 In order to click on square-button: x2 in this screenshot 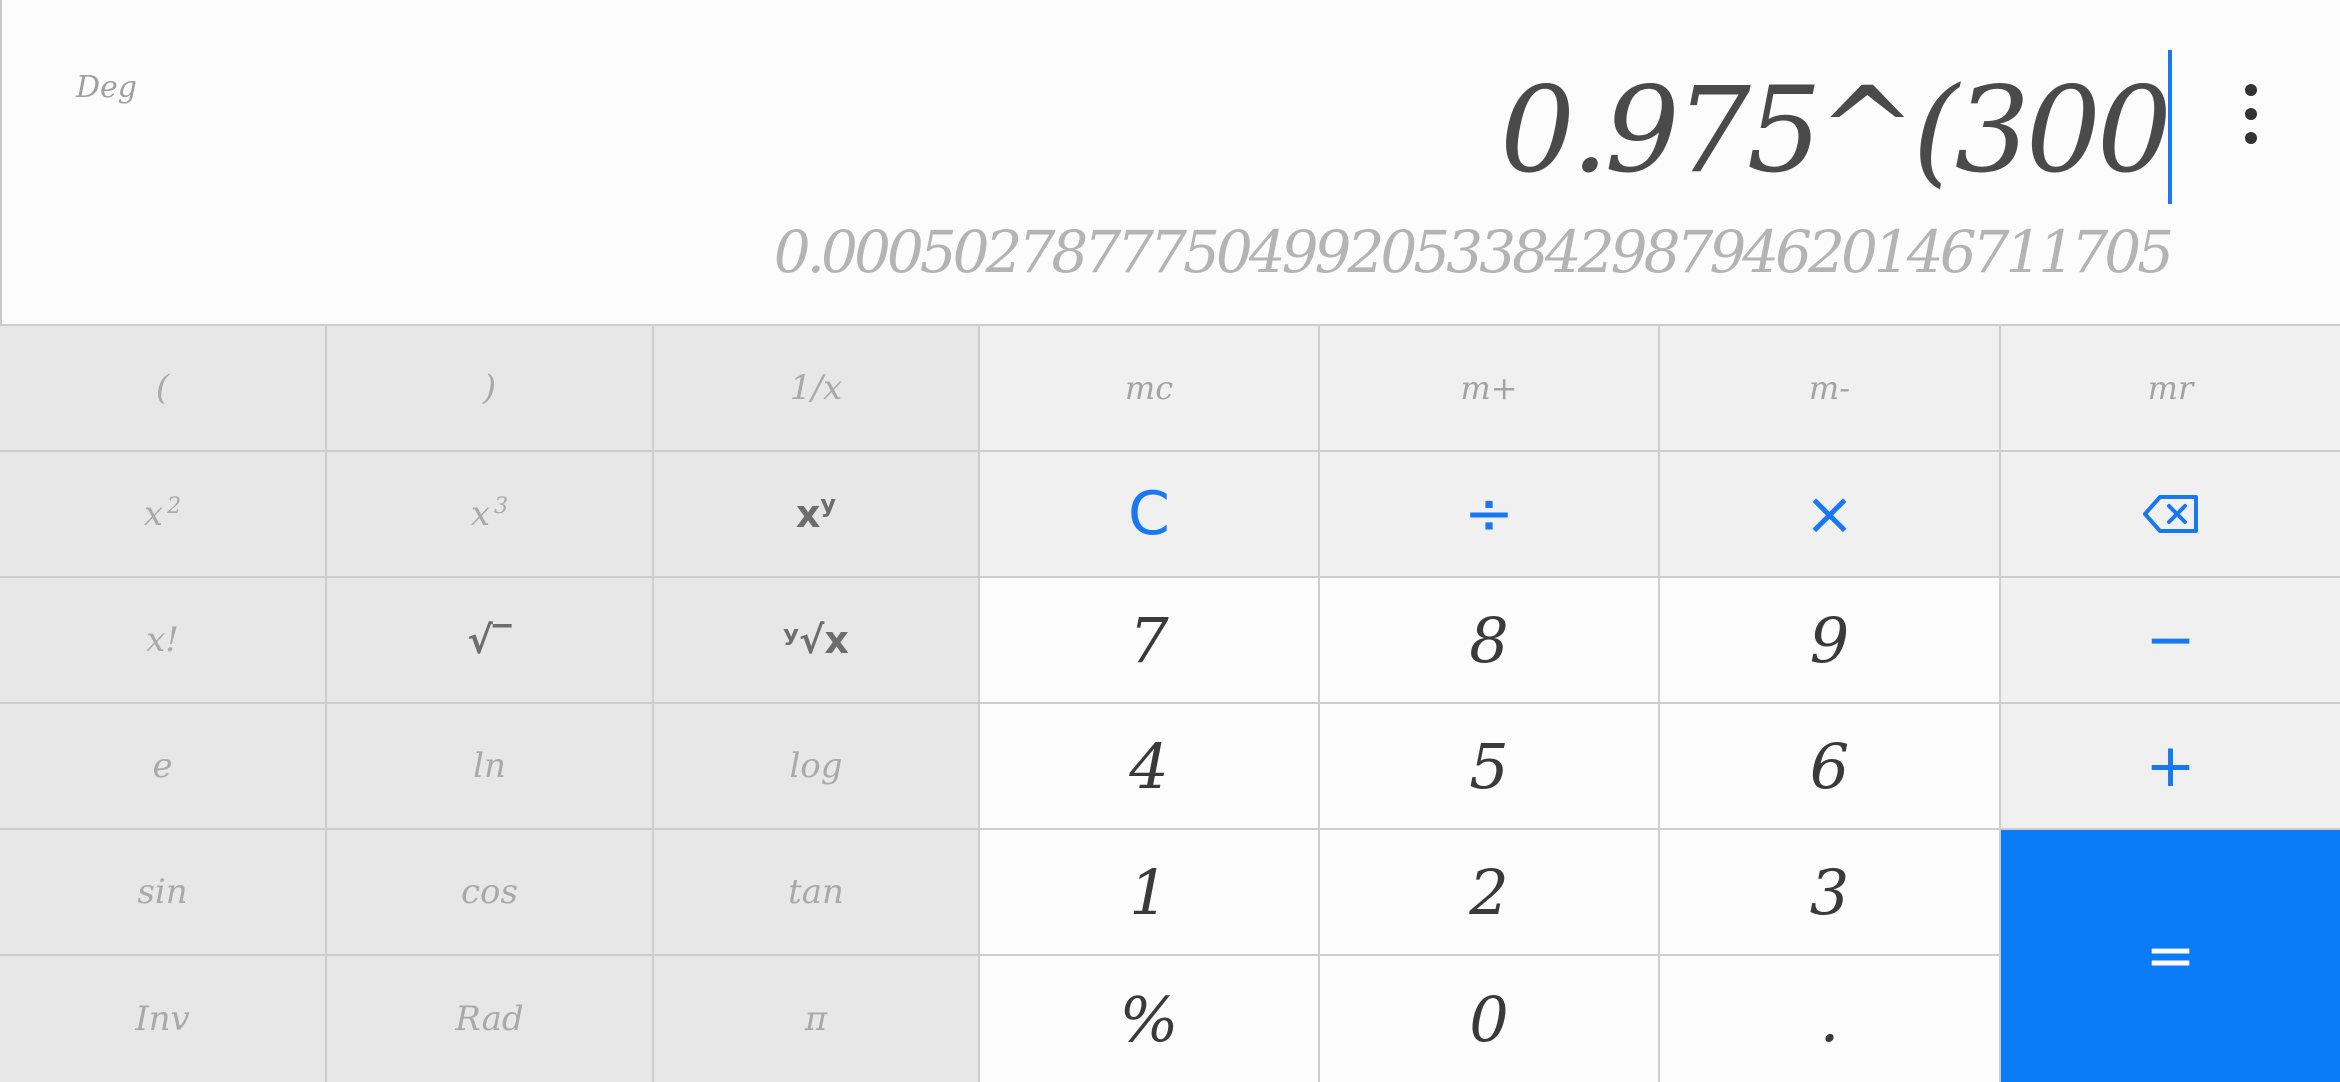, I will do `click(163, 515)`.